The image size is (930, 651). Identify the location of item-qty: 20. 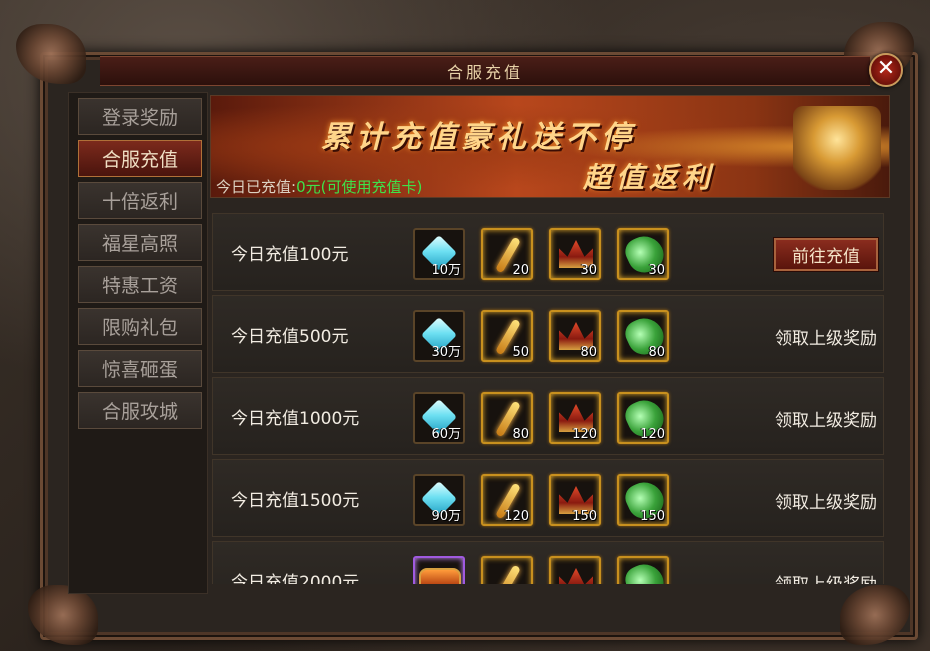
(520, 270).